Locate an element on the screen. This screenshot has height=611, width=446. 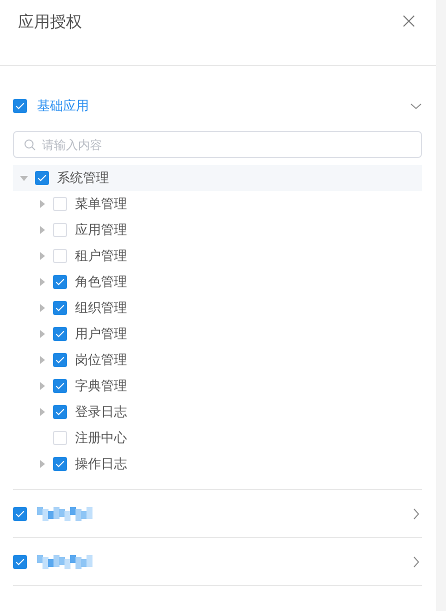
tree-label: 角色管理 is located at coordinates (101, 282).